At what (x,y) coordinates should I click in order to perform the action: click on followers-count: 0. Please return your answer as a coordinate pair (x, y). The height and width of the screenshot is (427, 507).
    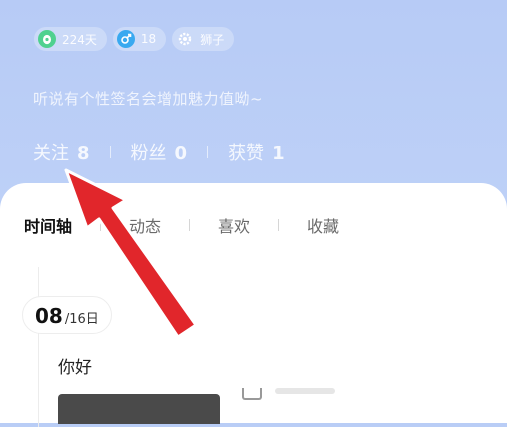
    Looking at the image, I should click on (181, 153).